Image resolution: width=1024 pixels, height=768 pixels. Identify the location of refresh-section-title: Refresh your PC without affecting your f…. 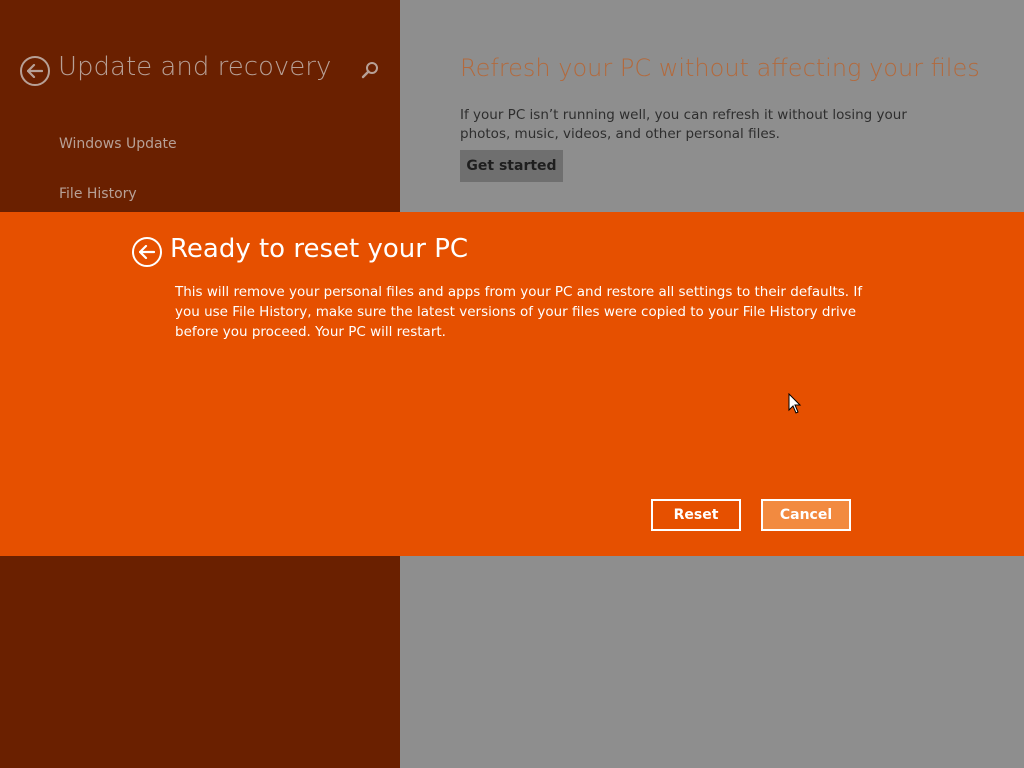
(720, 68).